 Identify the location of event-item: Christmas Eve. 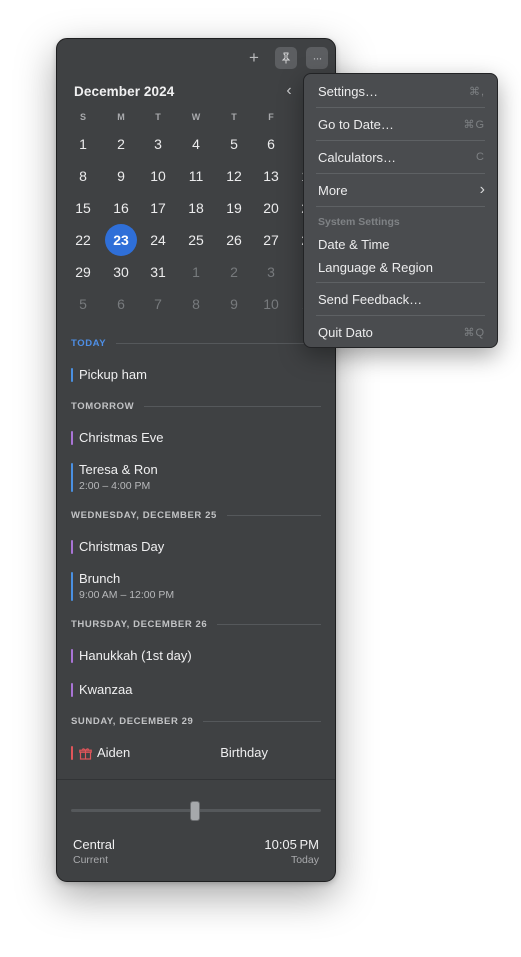
(196, 438).